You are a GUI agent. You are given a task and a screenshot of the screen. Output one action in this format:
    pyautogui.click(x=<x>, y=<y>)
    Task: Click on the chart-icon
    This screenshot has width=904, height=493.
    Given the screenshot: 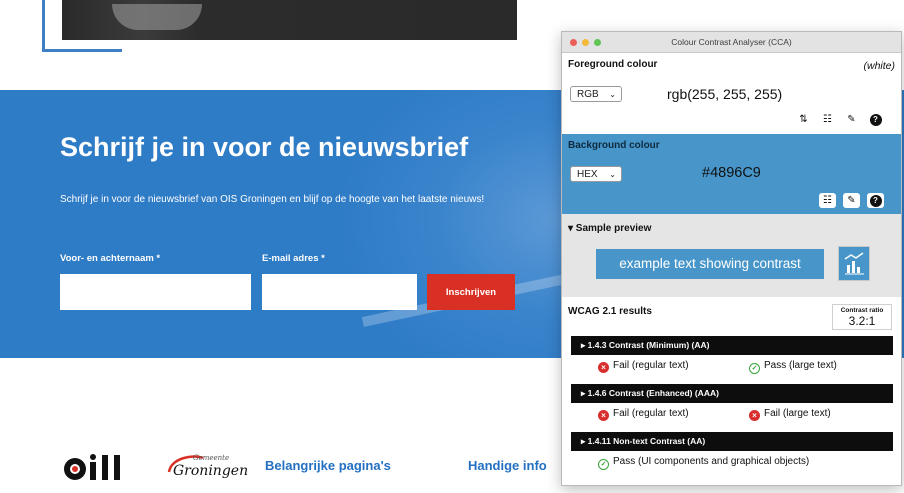 What is the action you would take?
    pyautogui.click(x=854, y=263)
    